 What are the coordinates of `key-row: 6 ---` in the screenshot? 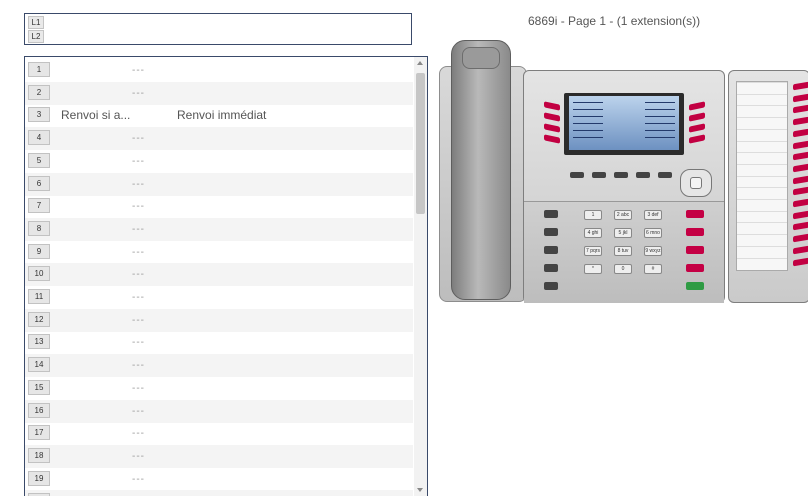 It's located at (219, 184).